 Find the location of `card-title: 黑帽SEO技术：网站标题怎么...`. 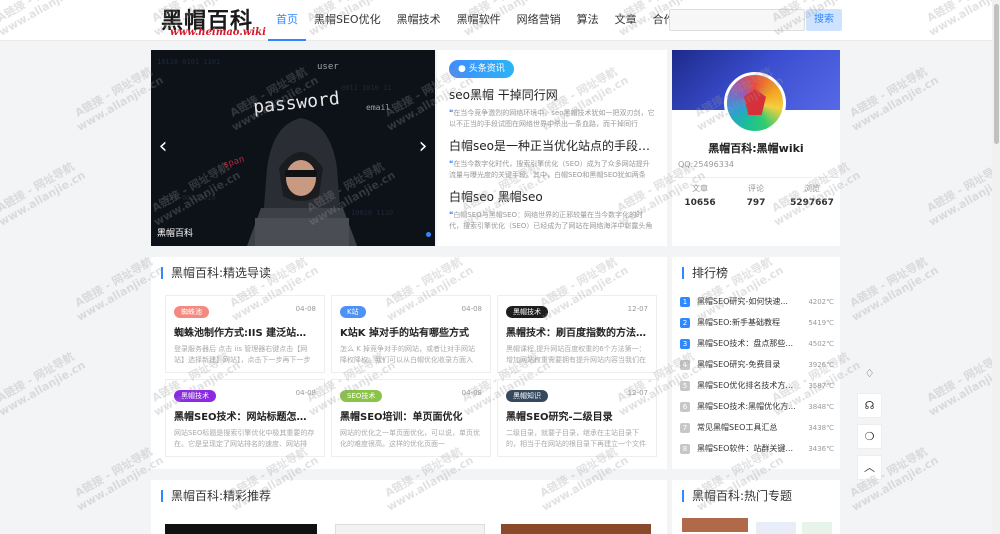

card-title: 黑帽SEO技术：网站标题怎么... is located at coordinates (245, 415).